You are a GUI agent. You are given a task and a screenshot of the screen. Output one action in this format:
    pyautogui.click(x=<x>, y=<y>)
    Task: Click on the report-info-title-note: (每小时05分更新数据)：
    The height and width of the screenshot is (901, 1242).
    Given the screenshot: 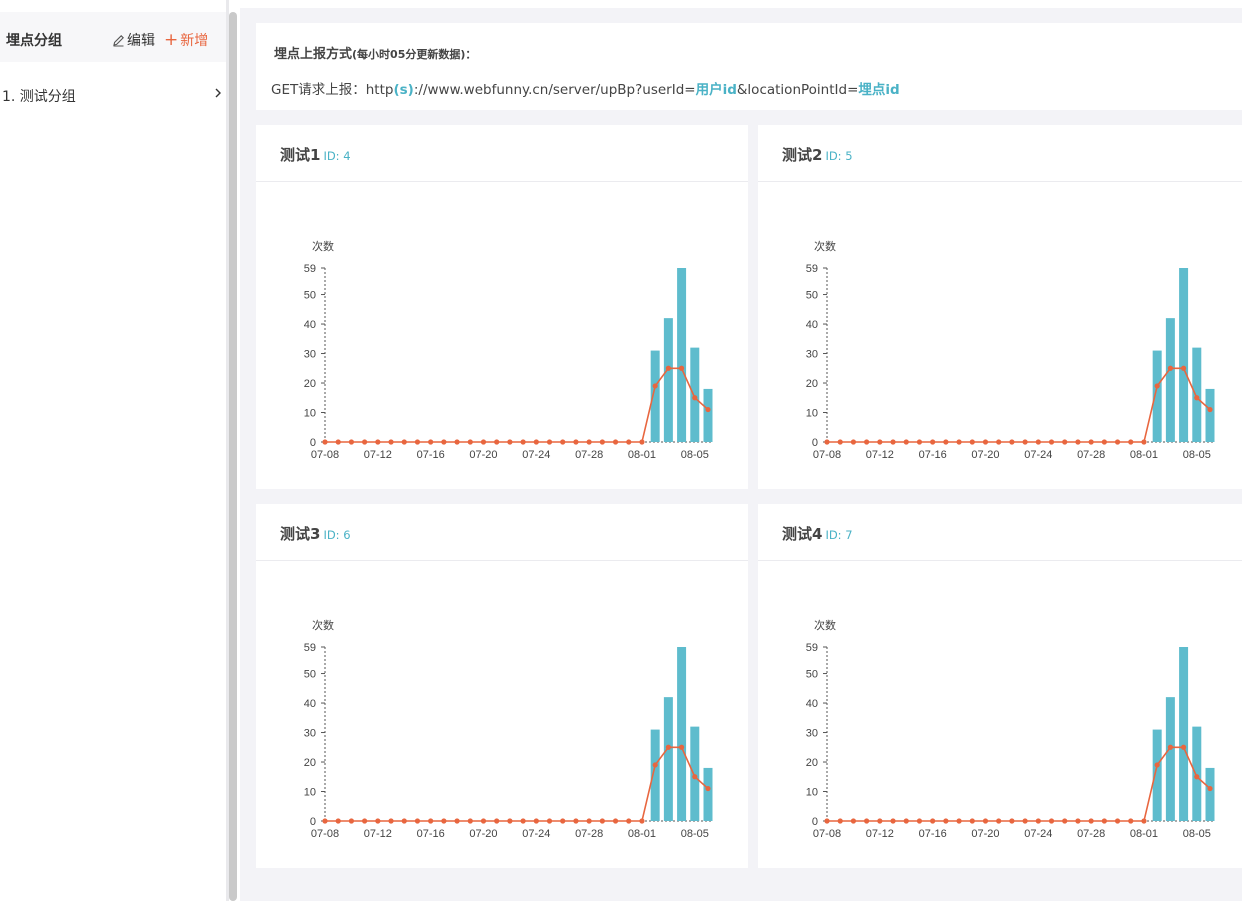 What is the action you would take?
    pyautogui.click(x=414, y=54)
    